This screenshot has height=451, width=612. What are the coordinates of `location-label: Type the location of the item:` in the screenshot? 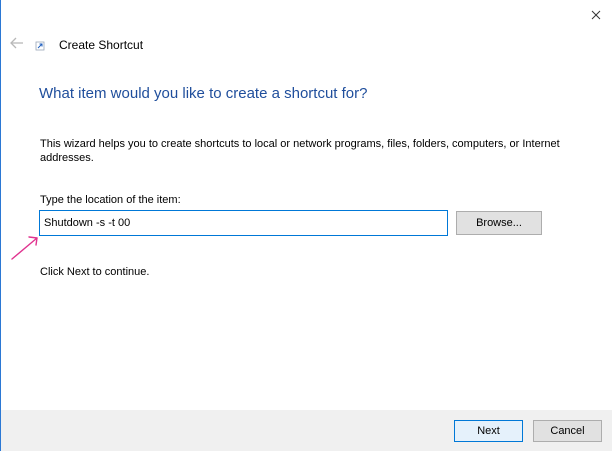 It's located at (110, 200).